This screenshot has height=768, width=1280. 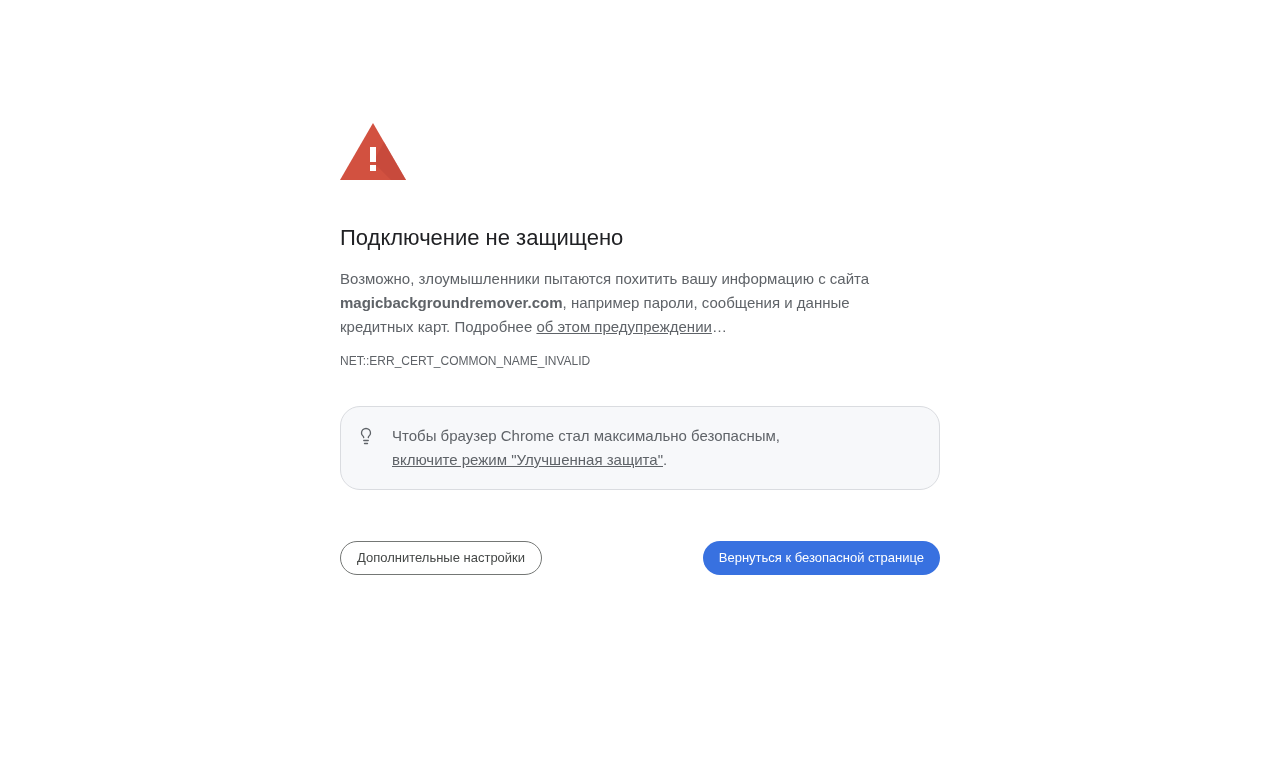 I want to click on back-to-safety-button: Вернуться к безопасной странице, so click(x=821, y=558).